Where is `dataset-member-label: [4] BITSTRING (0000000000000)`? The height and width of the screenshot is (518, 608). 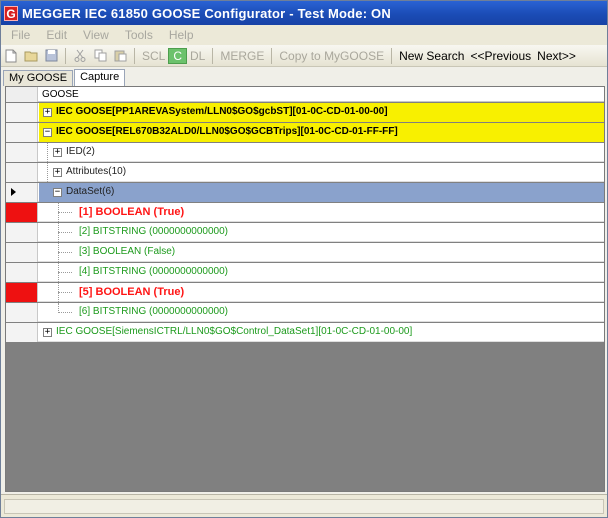
dataset-member-label: [4] BITSTRING (0000000000000) is located at coordinates (153, 271).